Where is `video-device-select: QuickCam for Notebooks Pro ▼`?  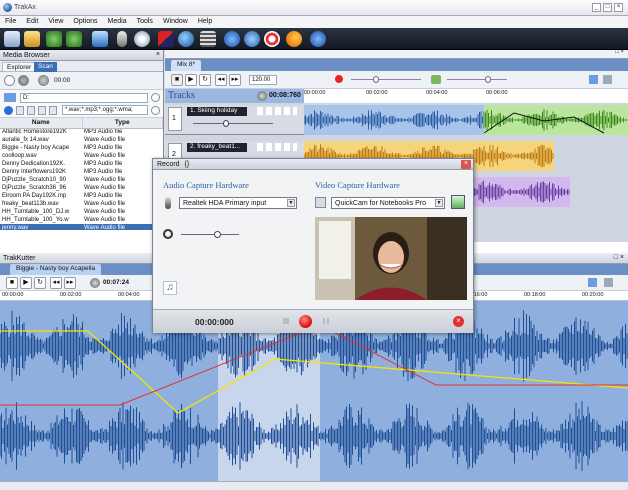
video-device-select: QuickCam for Notebooks Pro ▼ is located at coordinates (388, 203).